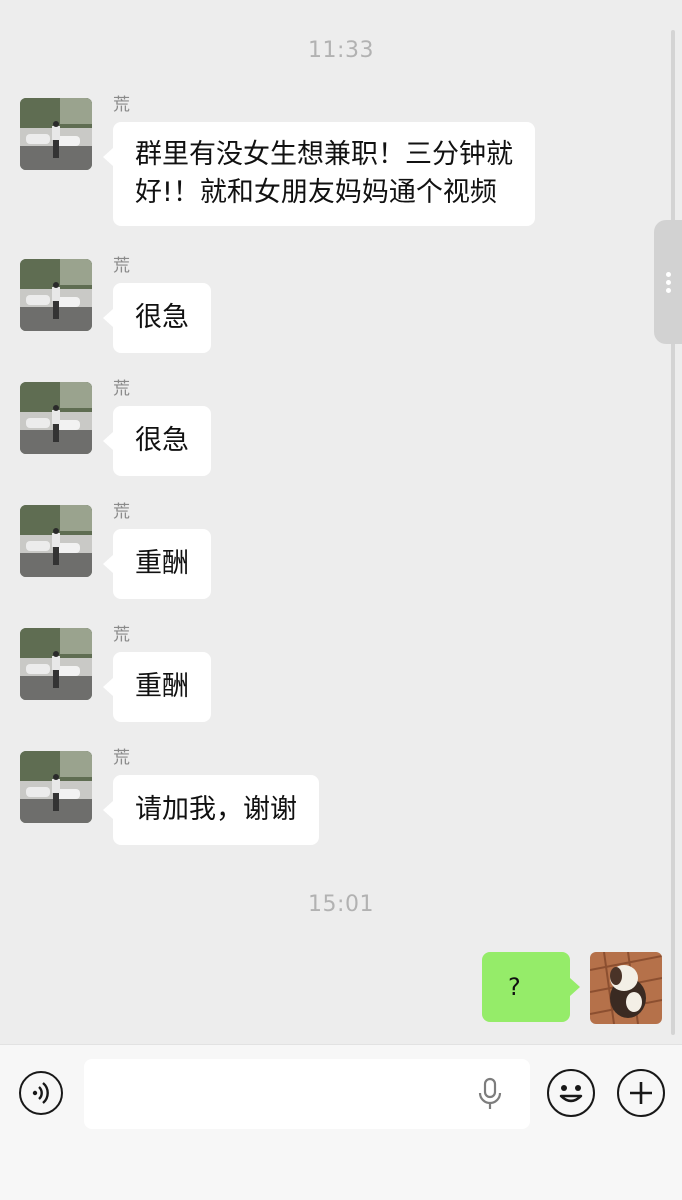 This screenshot has height=1200, width=682. Describe the element at coordinates (324, 154) in the screenshot. I see `message-line: 群里有没女生想兼职！三分钟就` at that location.